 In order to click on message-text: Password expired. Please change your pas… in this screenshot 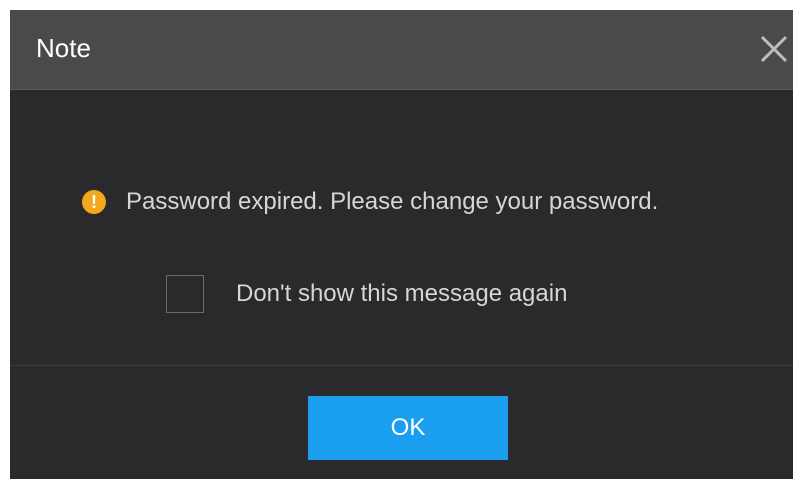, I will do `click(392, 201)`.